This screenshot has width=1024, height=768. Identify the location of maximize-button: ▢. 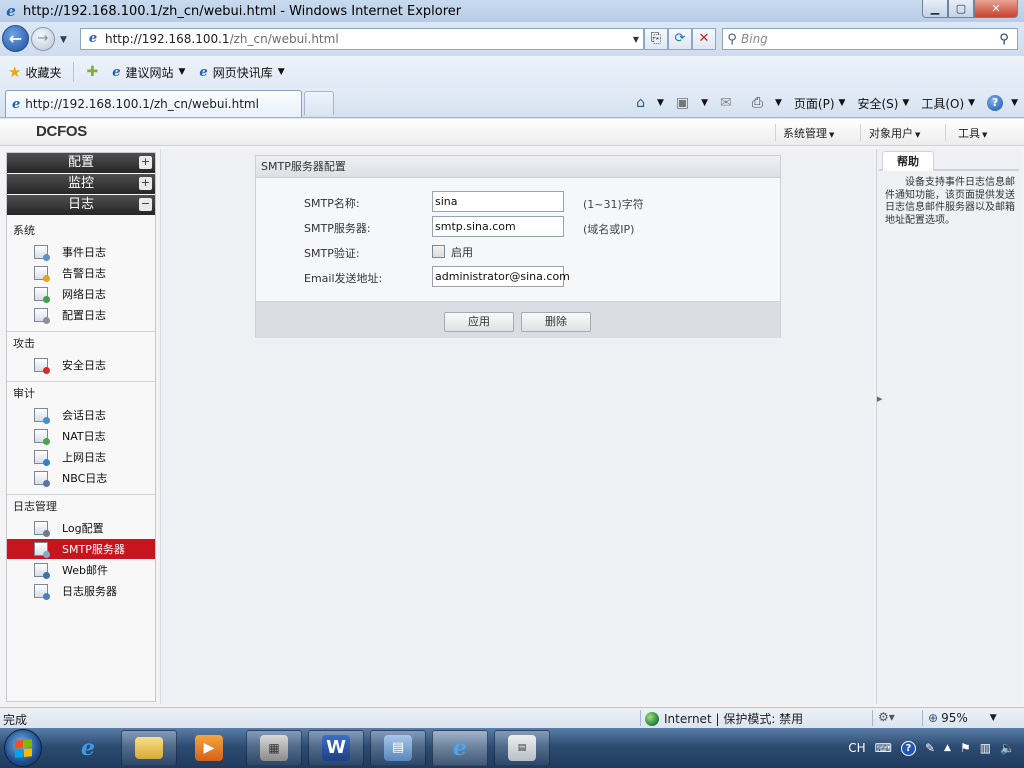
(961, 9).